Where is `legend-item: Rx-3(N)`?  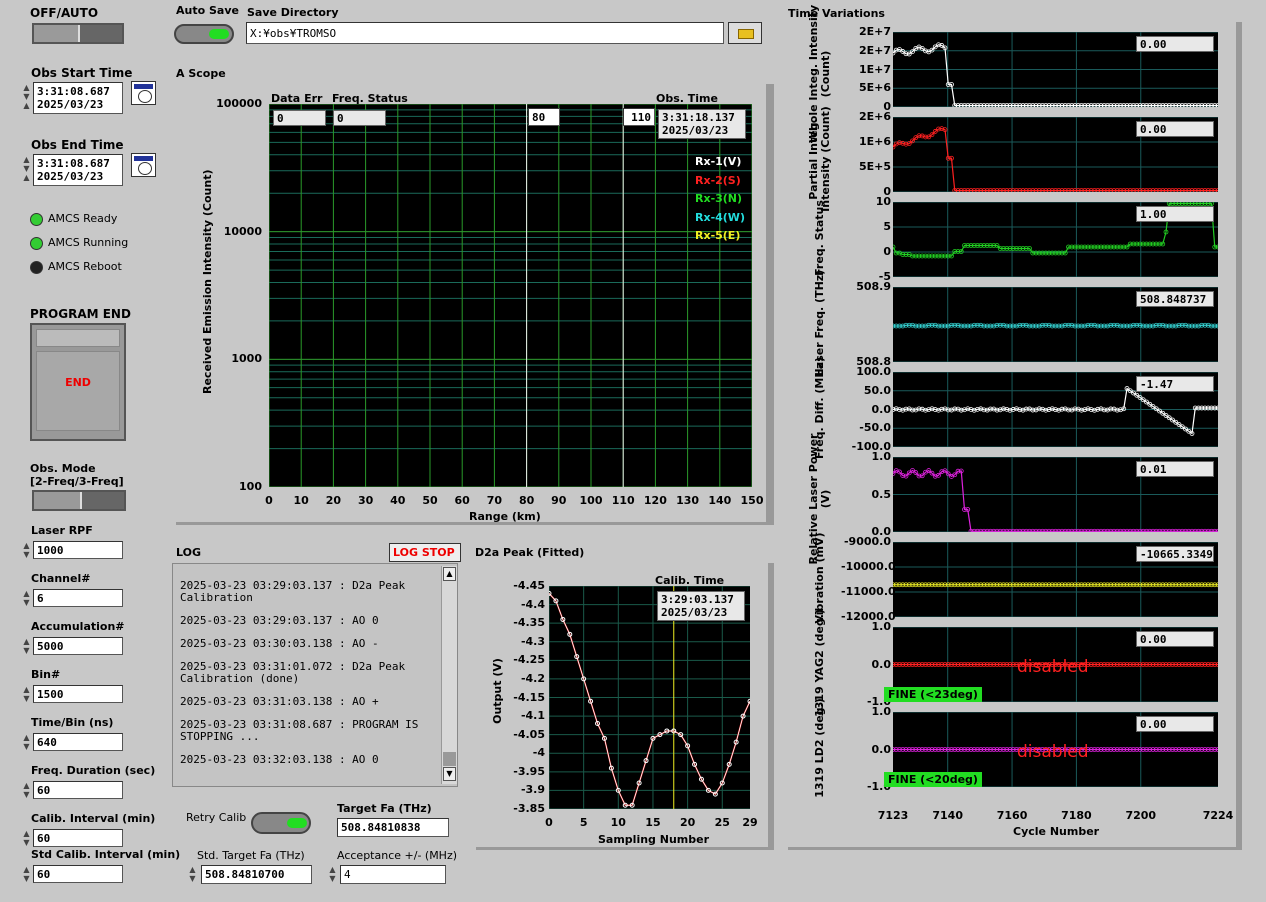
legend-item: Rx-3(N) is located at coordinates (719, 198).